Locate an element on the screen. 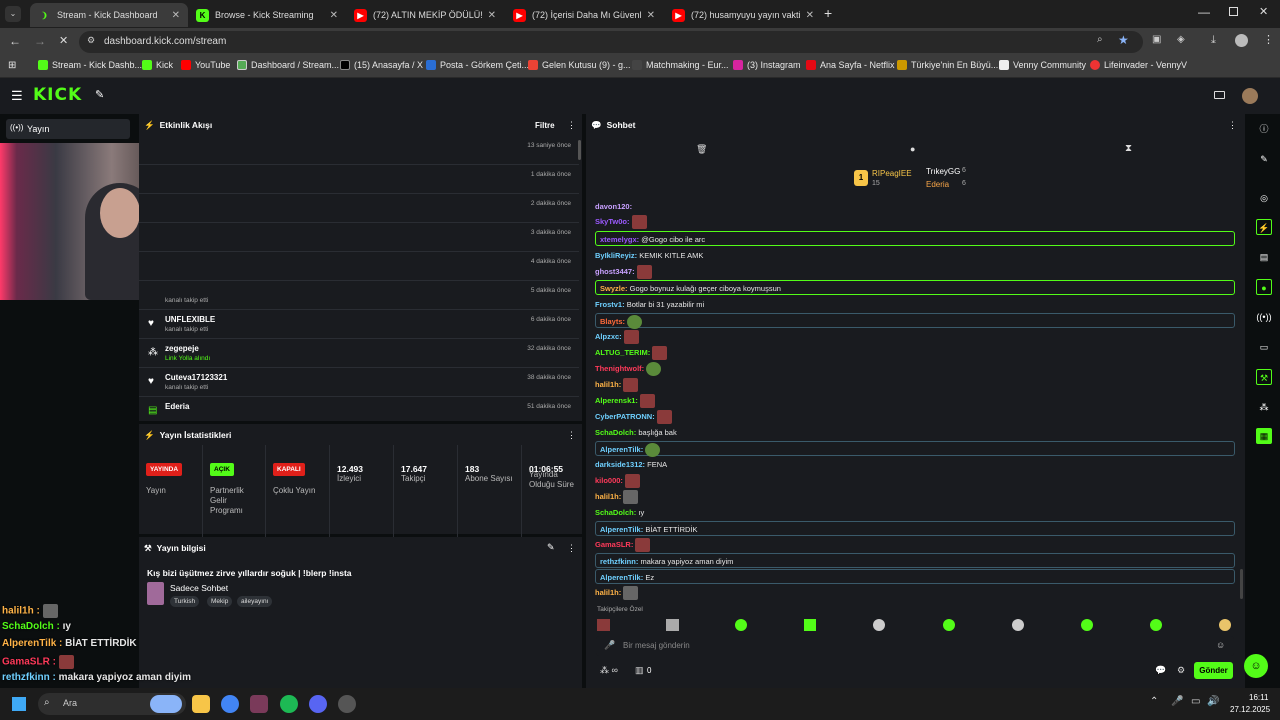 Image resolution: width=1280 pixels, height=720 pixels. tray-chevron-icon: ⌃ is located at coordinates (1154, 701).